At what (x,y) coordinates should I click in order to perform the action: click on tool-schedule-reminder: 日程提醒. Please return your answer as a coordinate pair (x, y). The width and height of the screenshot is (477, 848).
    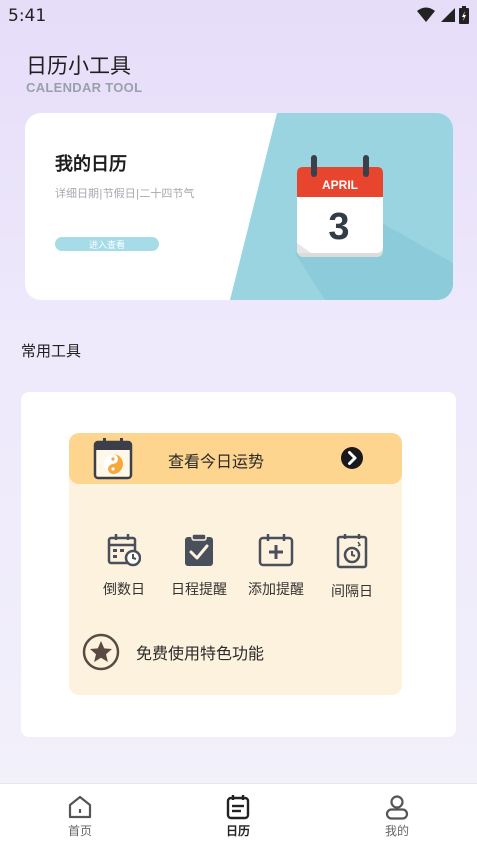
    Looking at the image, I should click on (199, 566).